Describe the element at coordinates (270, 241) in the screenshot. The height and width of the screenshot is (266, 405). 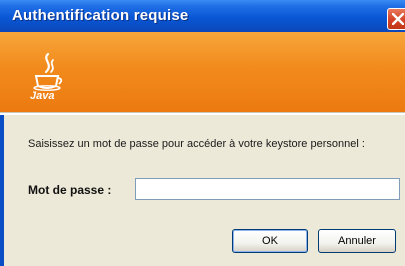
I see `ok-button: OK` at that location.